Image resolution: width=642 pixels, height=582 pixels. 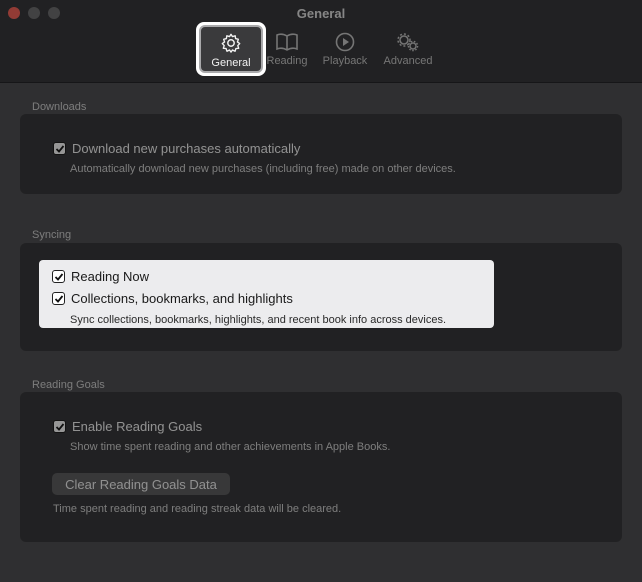 I want to click on tab-label: General, so click(x=231, y=63).